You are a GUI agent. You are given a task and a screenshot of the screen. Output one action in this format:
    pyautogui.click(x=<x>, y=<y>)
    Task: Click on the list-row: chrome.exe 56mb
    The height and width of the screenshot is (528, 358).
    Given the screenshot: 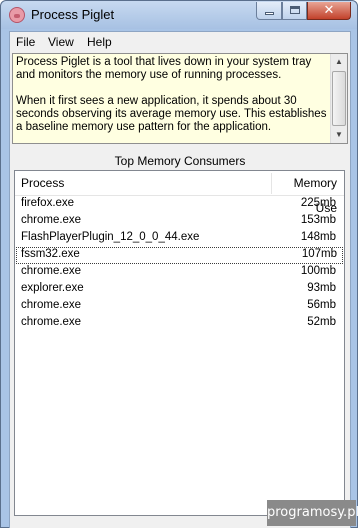 What is the action you would take?
    pyautogui.click(x=179, y=306)
    